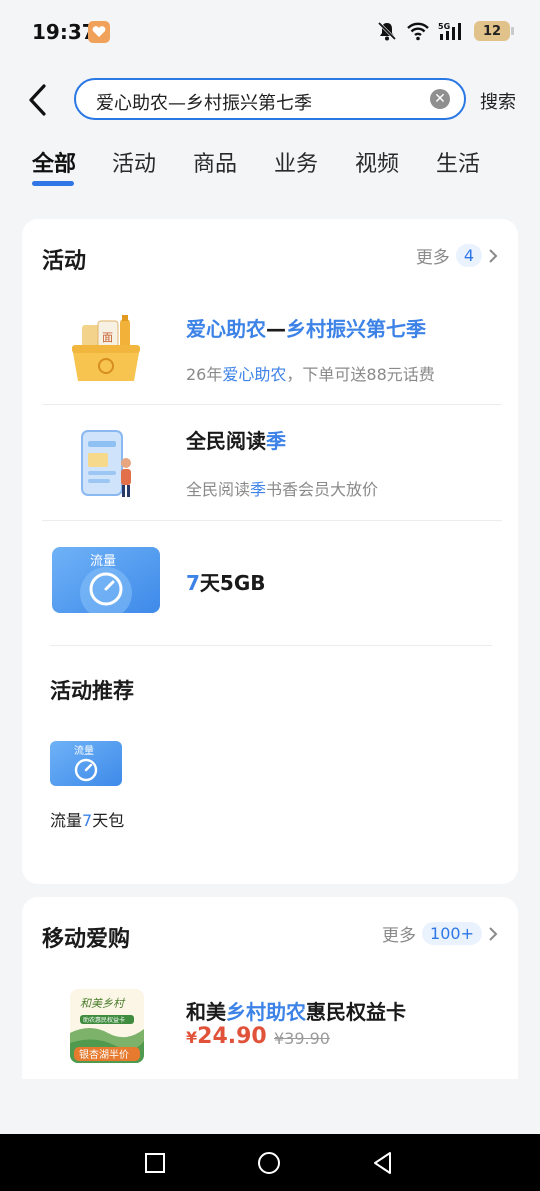  What do you see at coordinates (276, 441) in the screenshot?
I see `activity-title-highlight: 季` at bounding box center [276, 441].